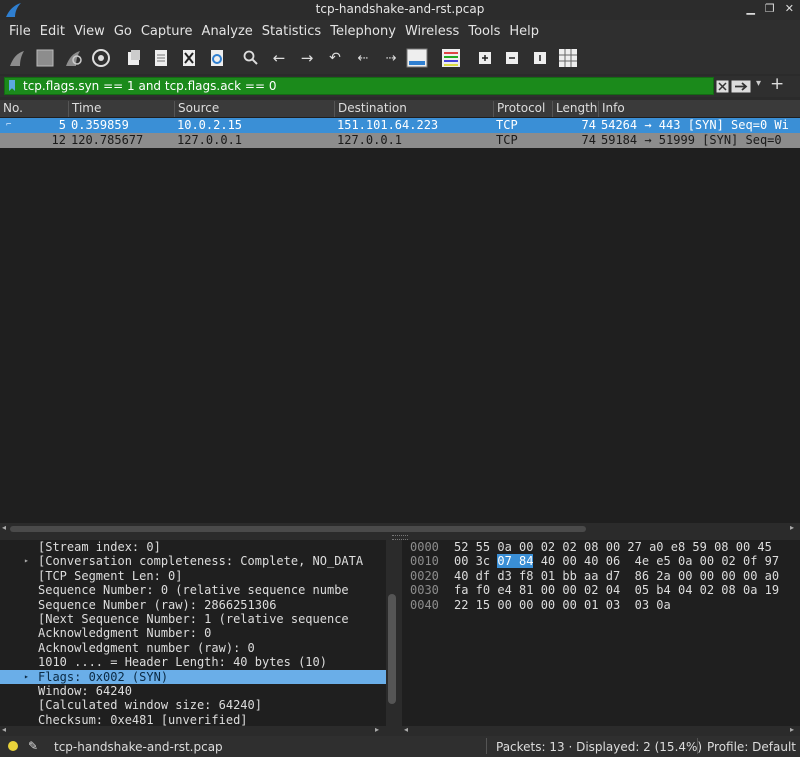 The width and height of the screenshot is (800, 757). Describe the element at coordinates (363, 31) in the screenshot. I see `menu-telephony: Telephony` at that location.